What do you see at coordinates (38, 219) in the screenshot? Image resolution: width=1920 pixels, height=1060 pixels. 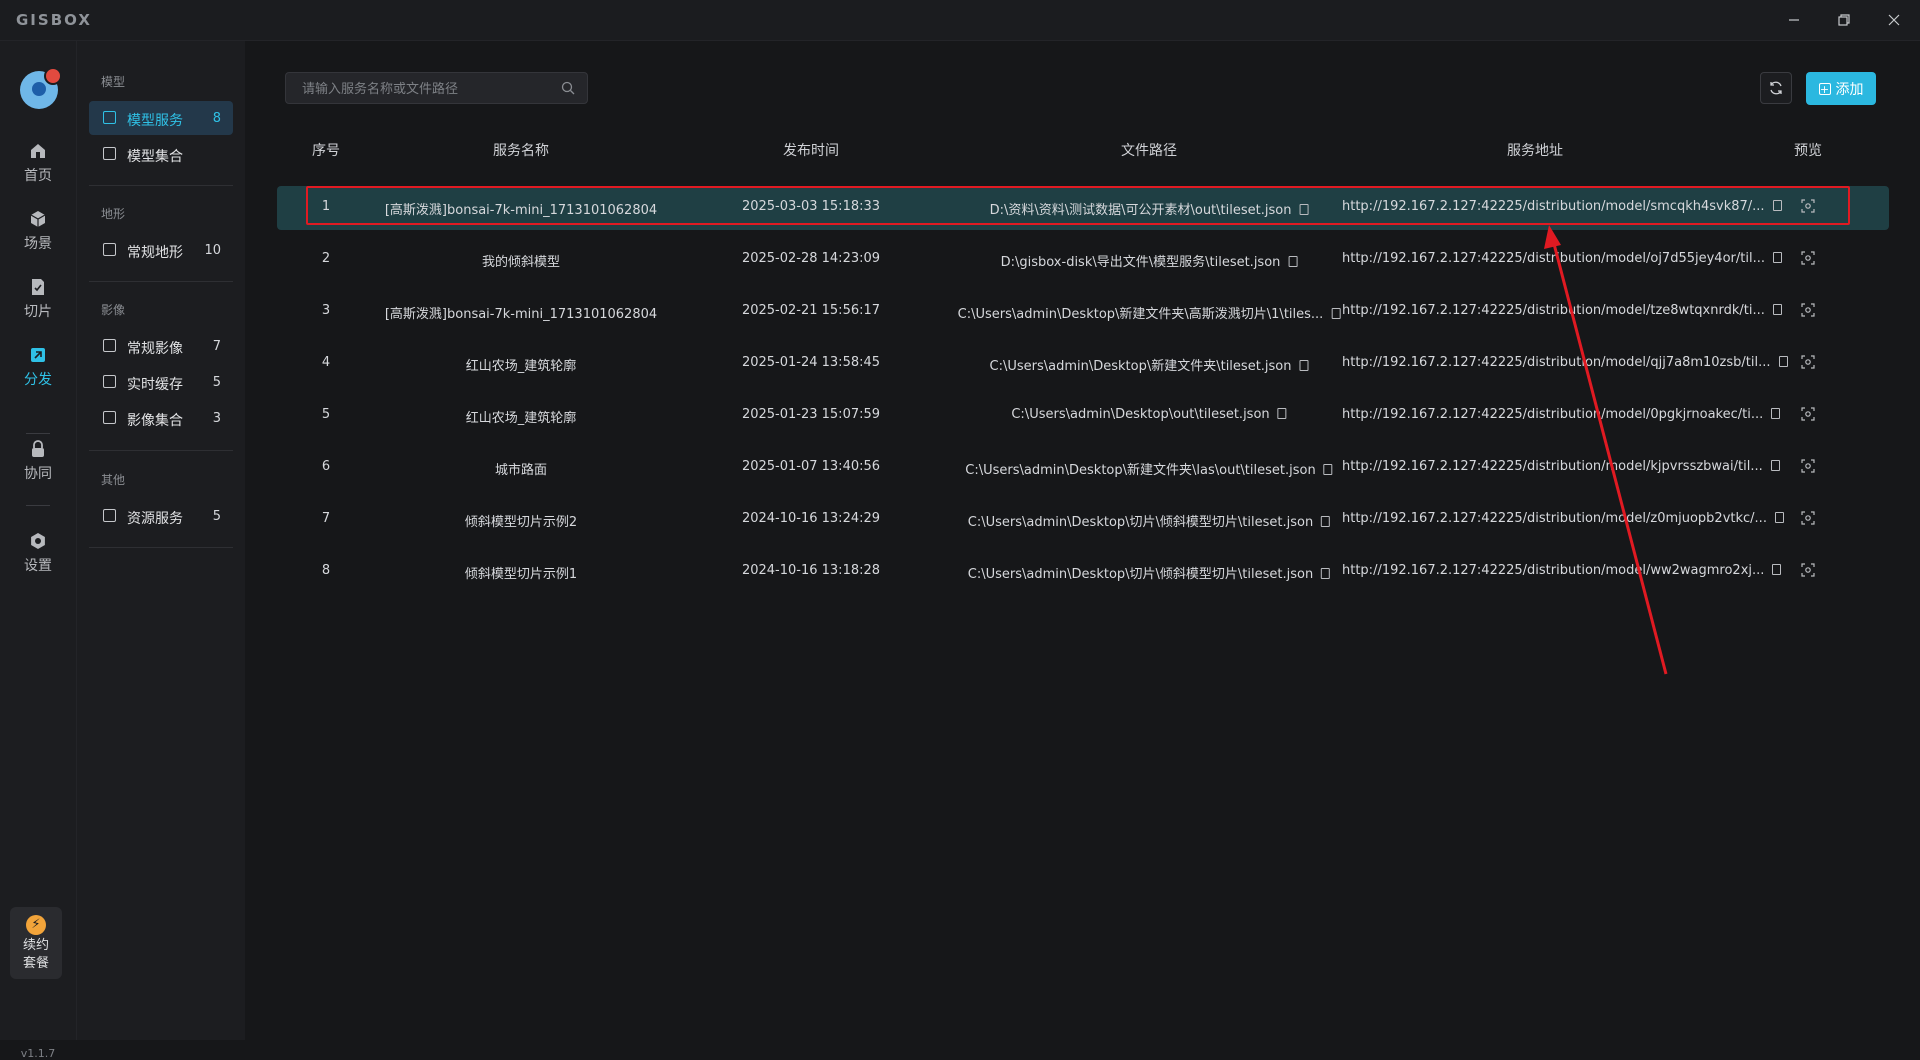 I see `cube-icon` at bounding box center [38, 219].